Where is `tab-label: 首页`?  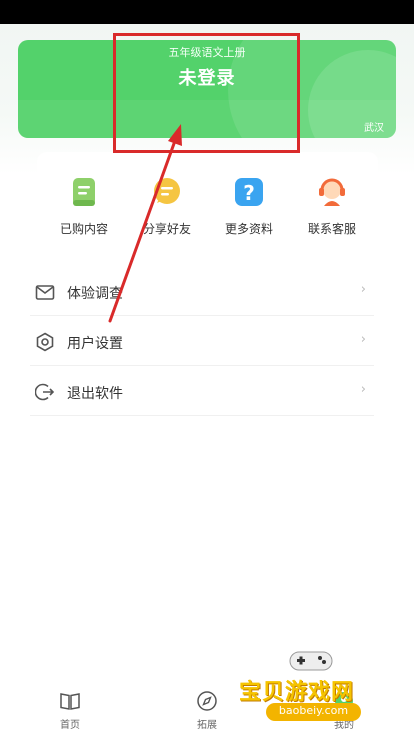
tab-label: 首页 is located at coordinates (70, 725).